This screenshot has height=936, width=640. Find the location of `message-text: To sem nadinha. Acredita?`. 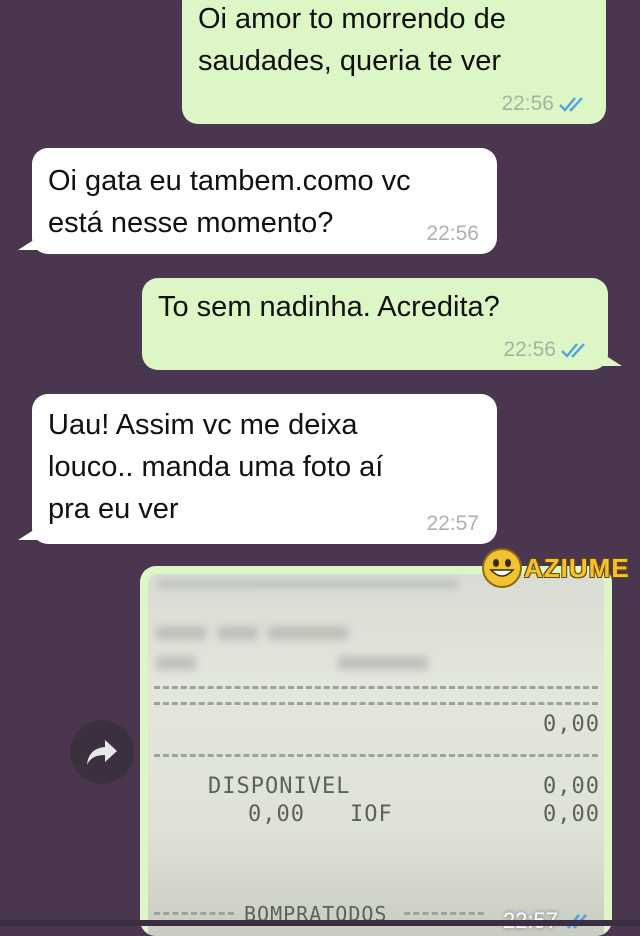

message-text: To sem nadinha. Acredita? is located at coordinates (329, 307).